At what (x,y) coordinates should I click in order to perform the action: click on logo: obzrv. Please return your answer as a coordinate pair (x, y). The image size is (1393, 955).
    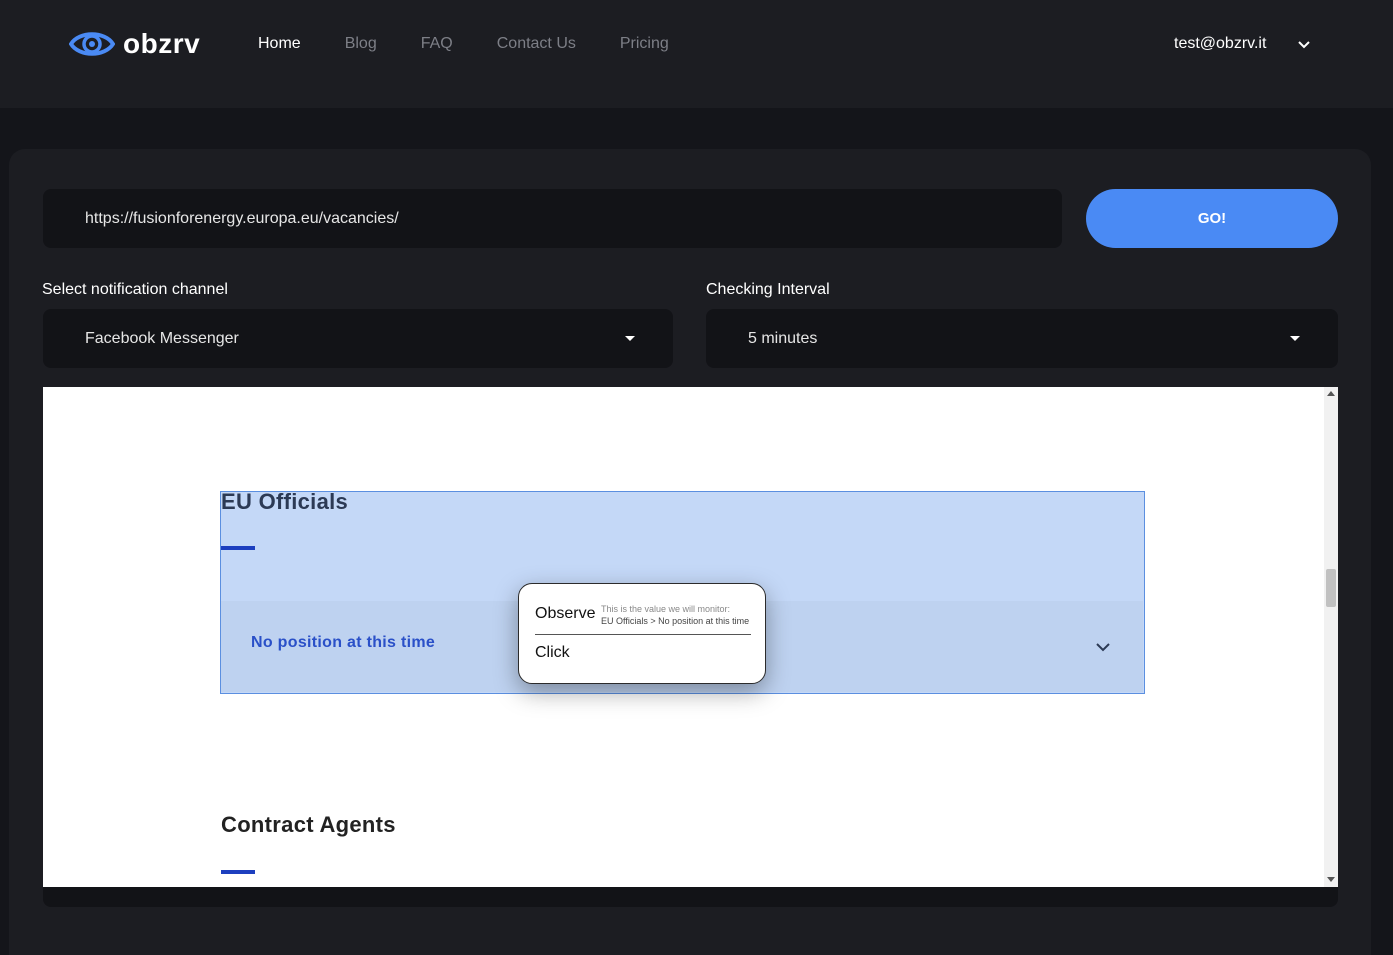
    Looking at the image, I should click on (134, 44).